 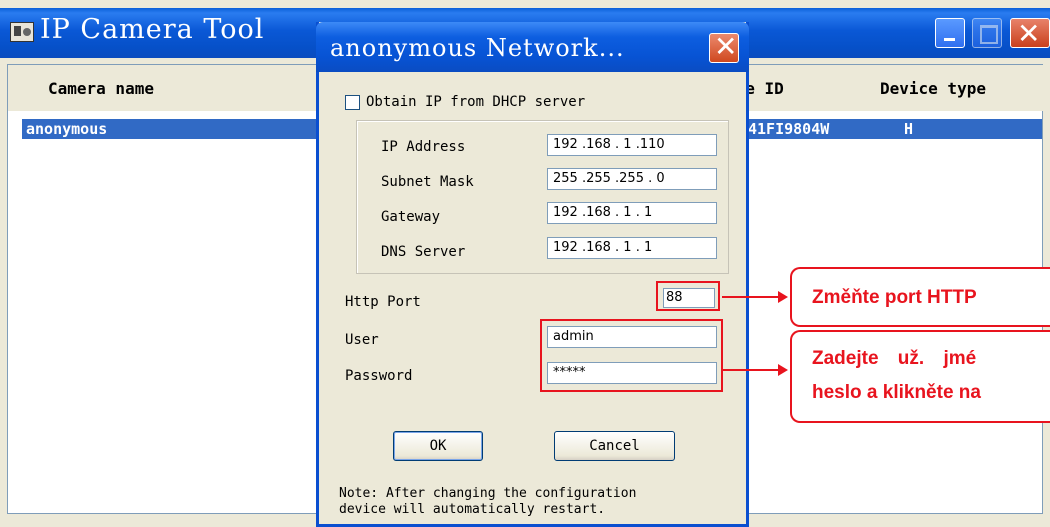 What do you see at coordinates (427, 182) in the screenshot?
I see `subnet-mask-label: Subnet Mask` at bounding box center [427, 182].